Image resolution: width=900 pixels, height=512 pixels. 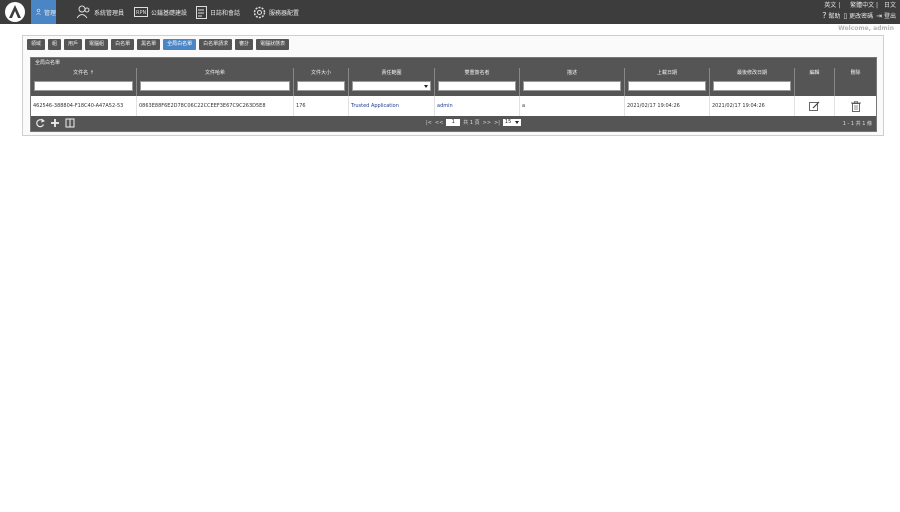 I want to click on cell-description: a, so click(x=572, y=106).